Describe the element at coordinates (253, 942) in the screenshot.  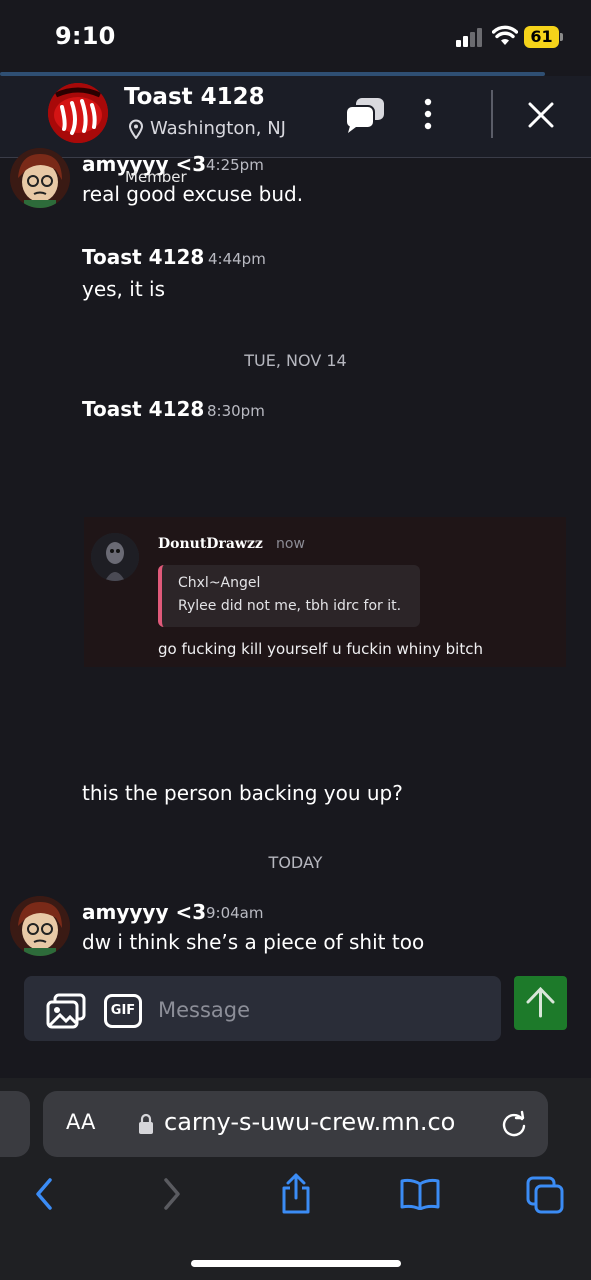
I see `message-text: dw i think she’s a piece of shit too` at that location.